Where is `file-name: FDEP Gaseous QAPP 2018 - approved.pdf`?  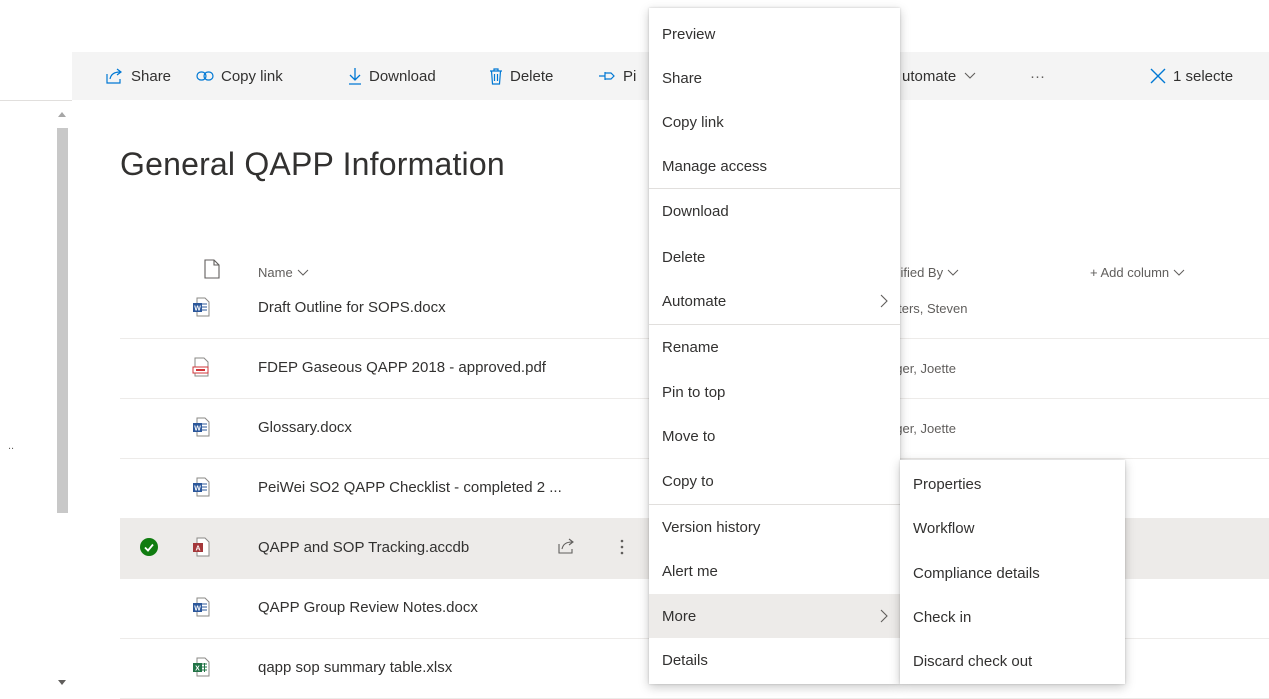
file-name: FDEP Gaseous QAPP 2018 - approved.pdf is located at coordinates (402, 367).